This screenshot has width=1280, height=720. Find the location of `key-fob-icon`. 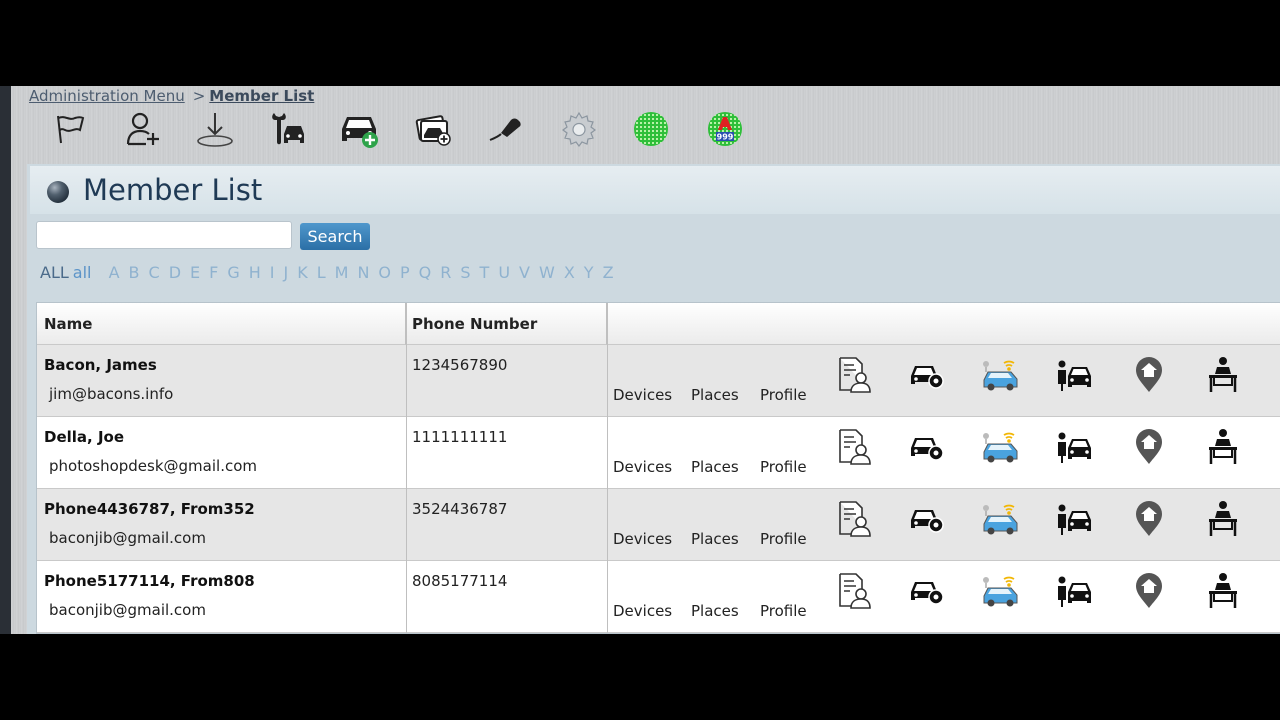

key-fob-icon is located at coordinates (506, 129).